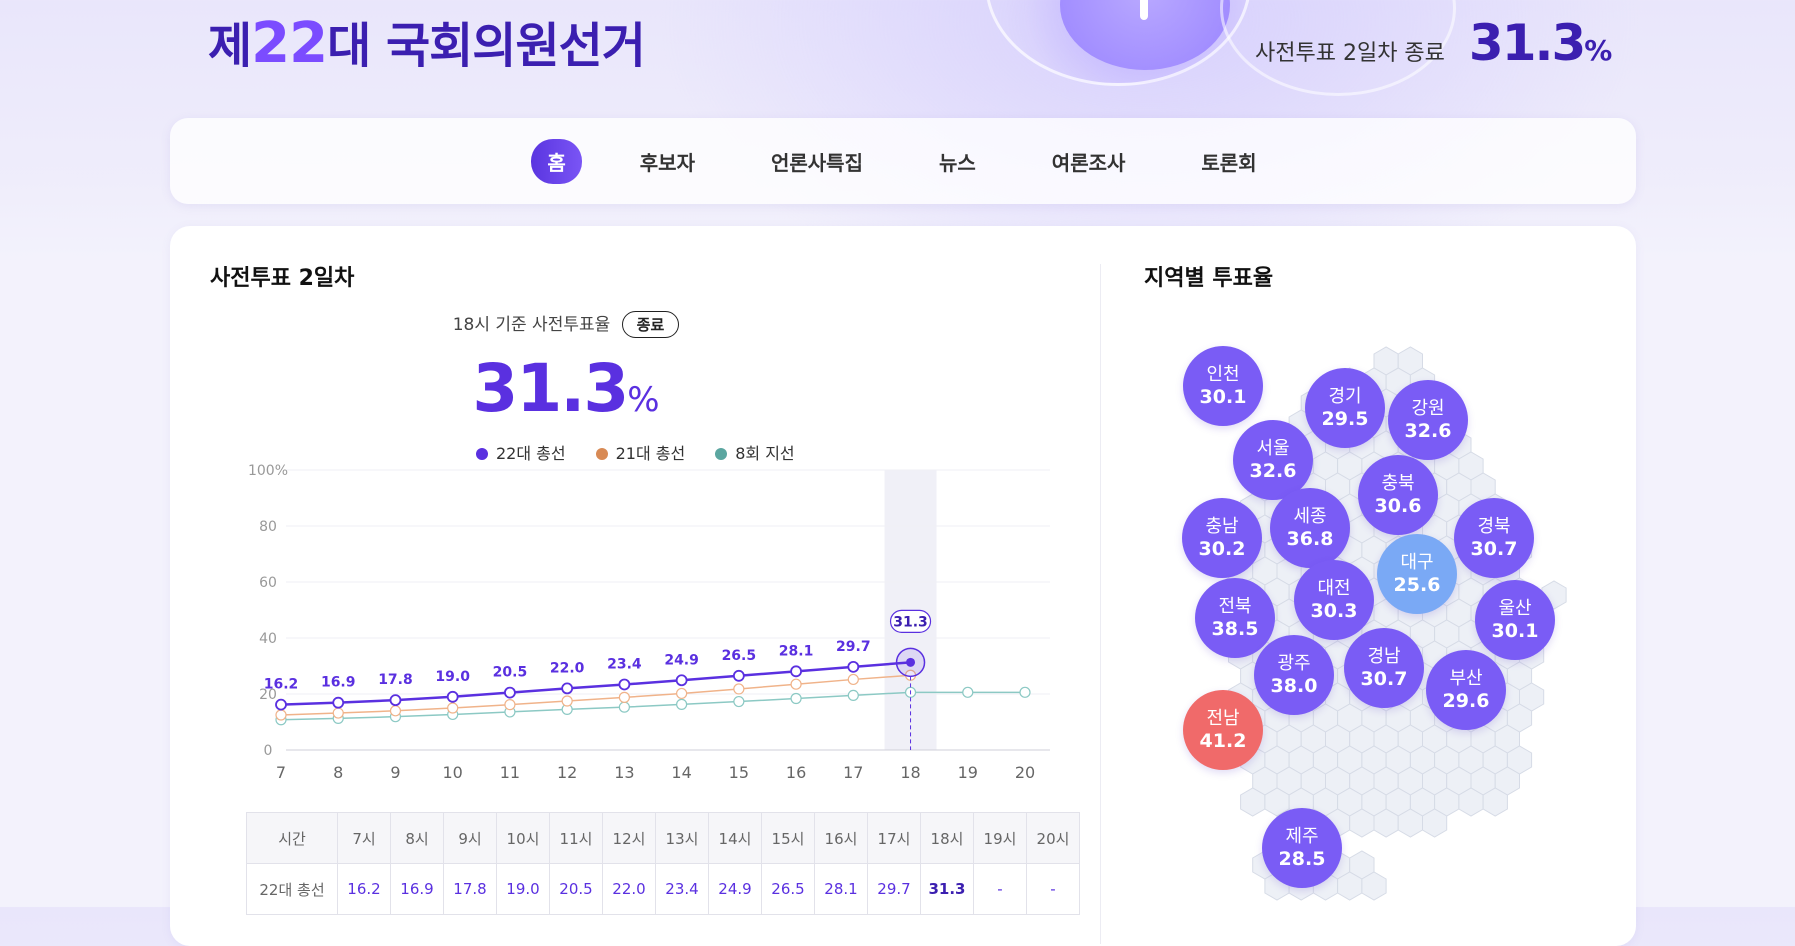 This screenshot has width=1795, height=946. What do you see at coordinates (268, 639) in the screenshot?
I see `y-tick-label: 40` at bounding box center [268, 639].